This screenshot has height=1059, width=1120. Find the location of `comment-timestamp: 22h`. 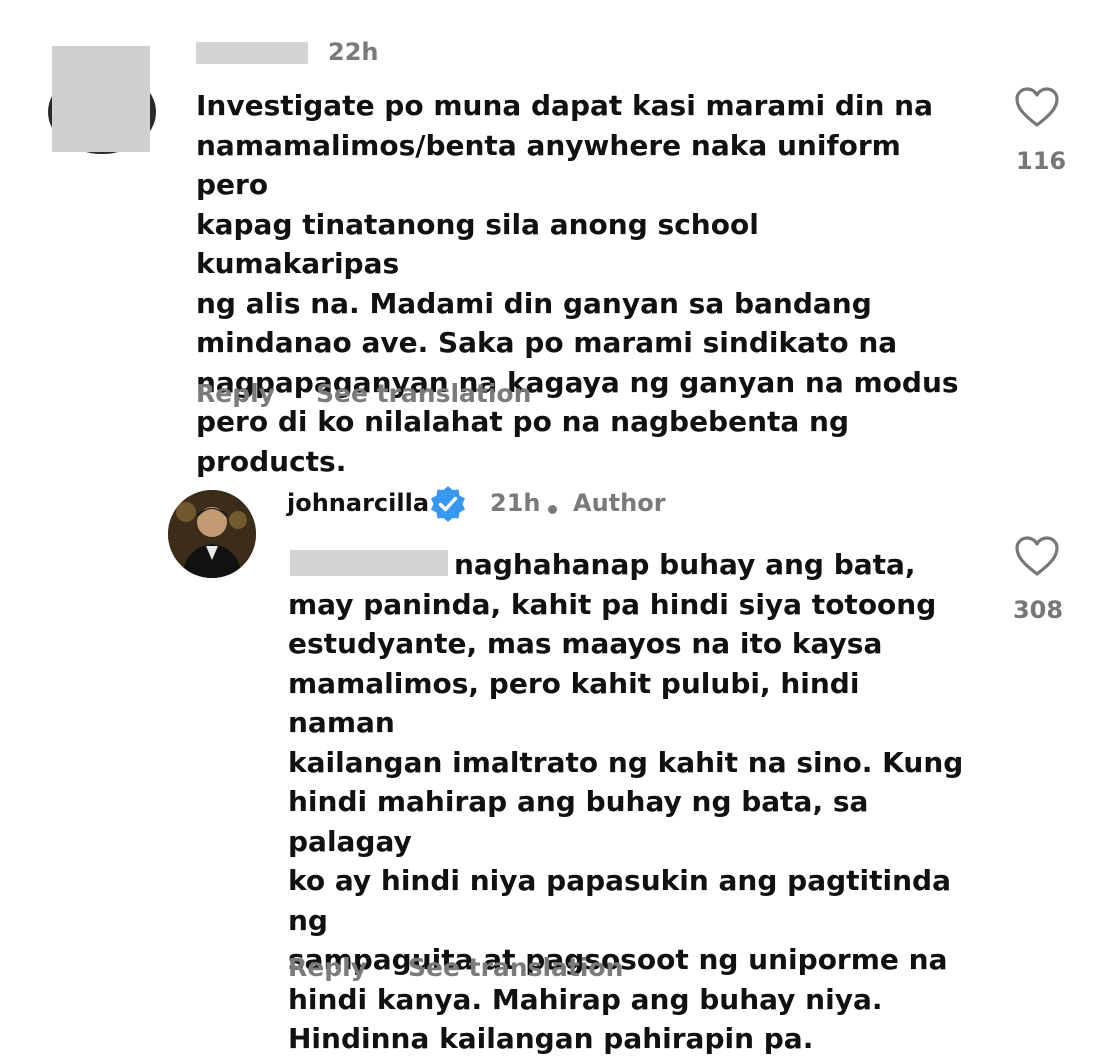

comment-timestamp: 22h is located at coordinates (353, 52).